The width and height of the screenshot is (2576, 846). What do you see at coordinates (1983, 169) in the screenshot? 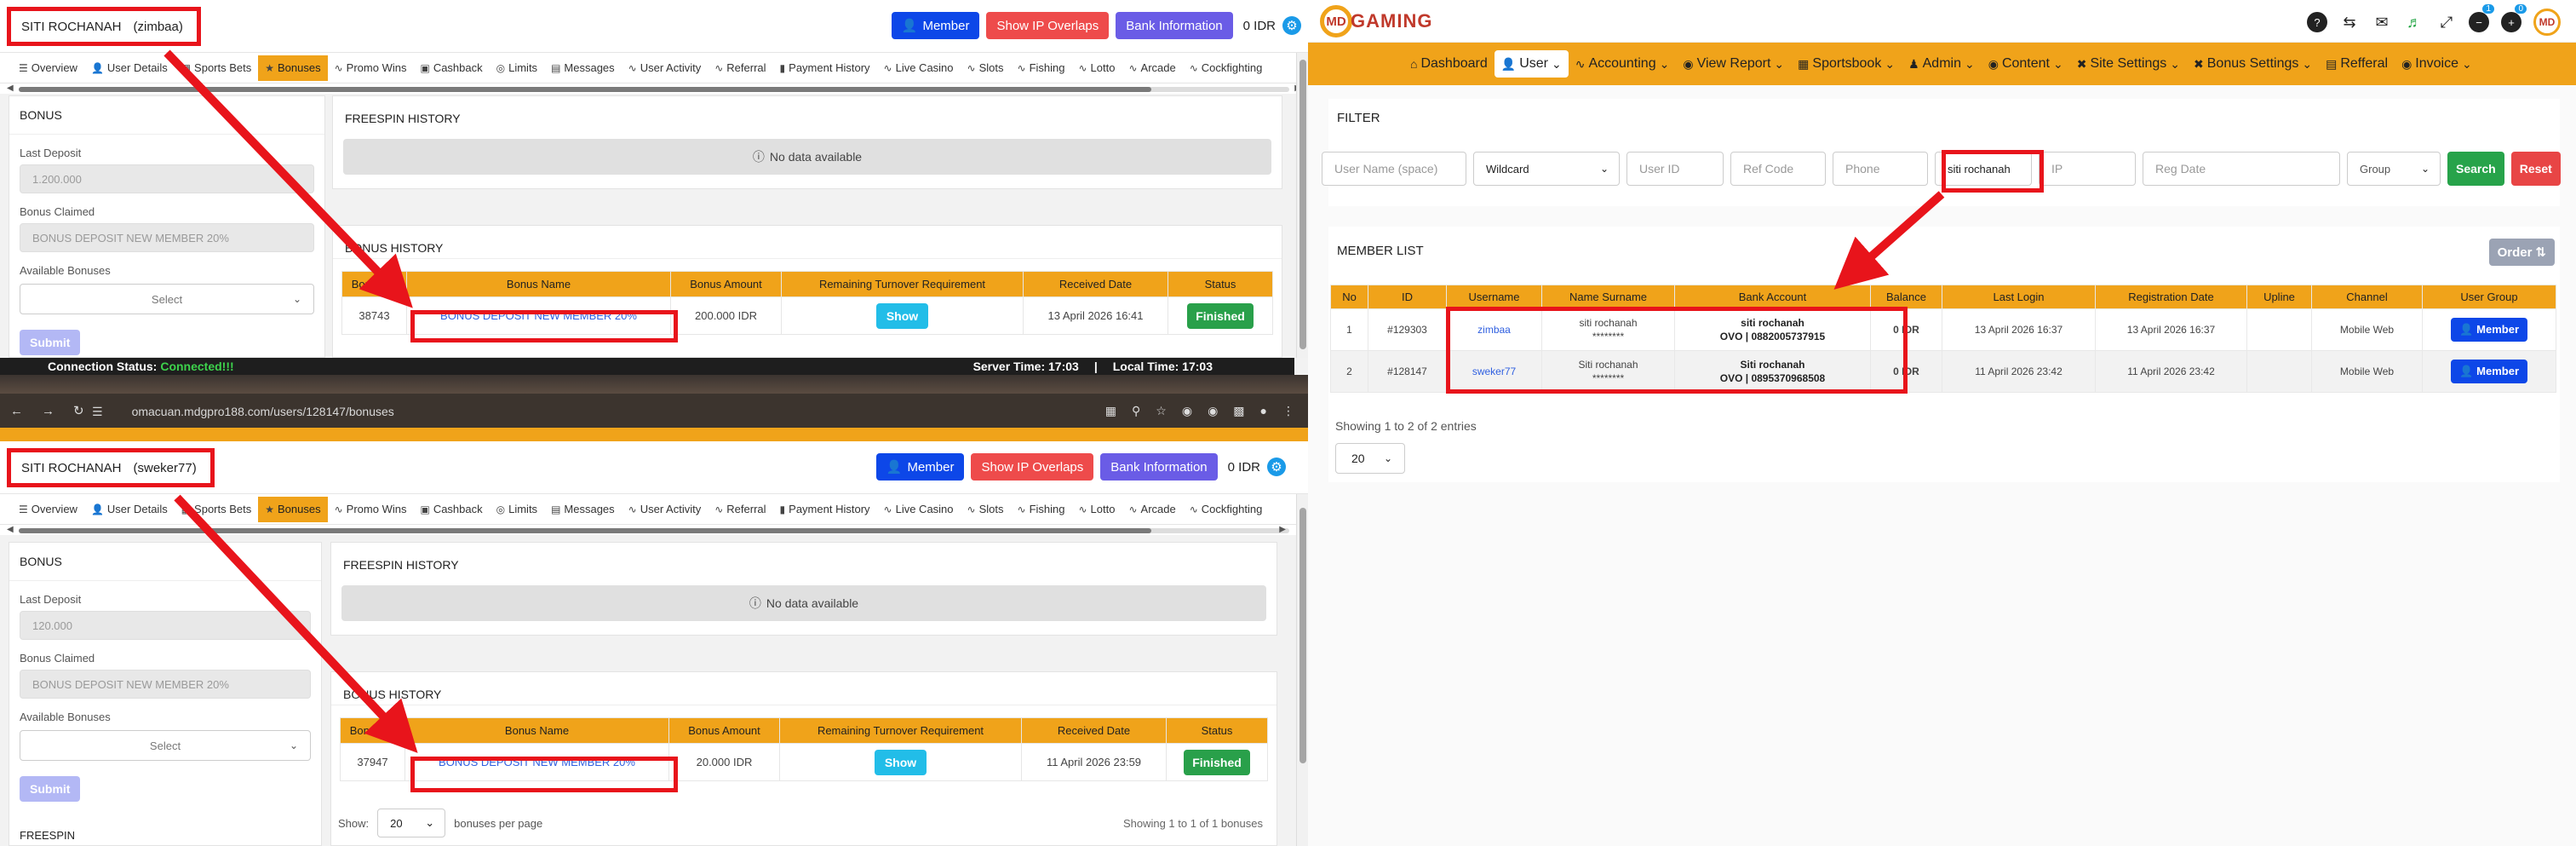
I see `name-input: siti rochanah` at bounding box center [1983, 169].